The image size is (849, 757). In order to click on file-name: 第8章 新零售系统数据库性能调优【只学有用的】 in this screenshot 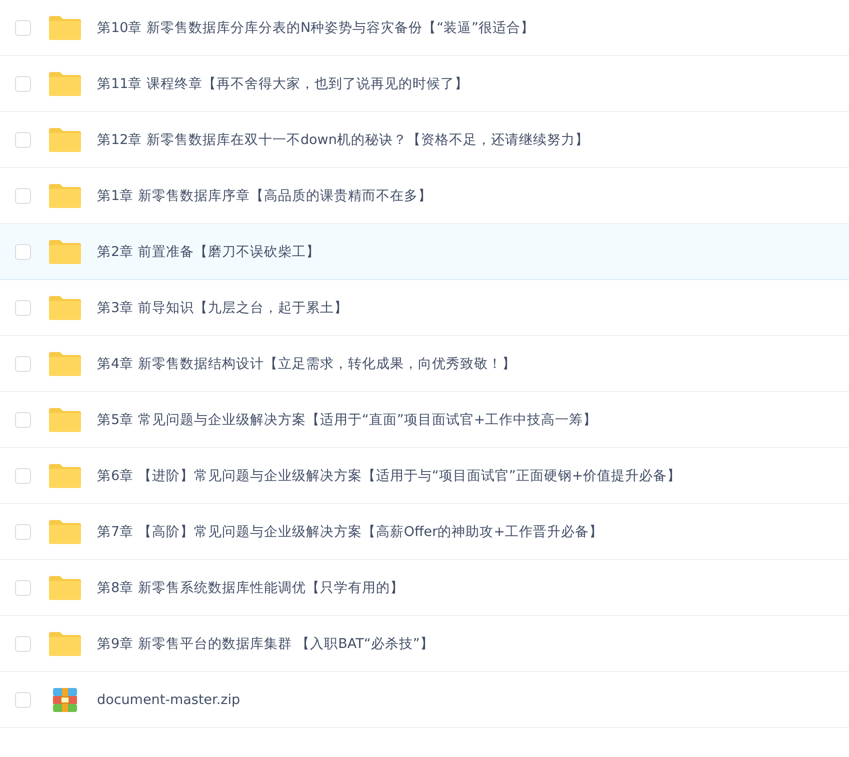, I will do `click(250, 587)`.